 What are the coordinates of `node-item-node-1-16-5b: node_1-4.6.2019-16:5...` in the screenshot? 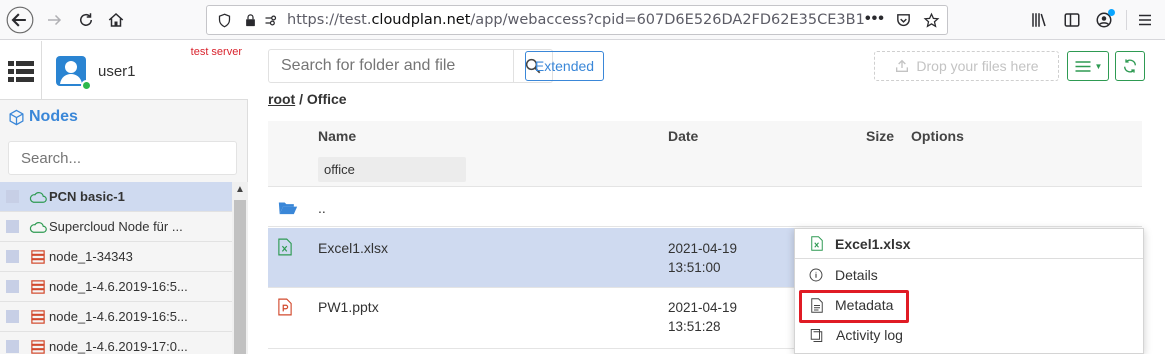 It's located at (116, 317).